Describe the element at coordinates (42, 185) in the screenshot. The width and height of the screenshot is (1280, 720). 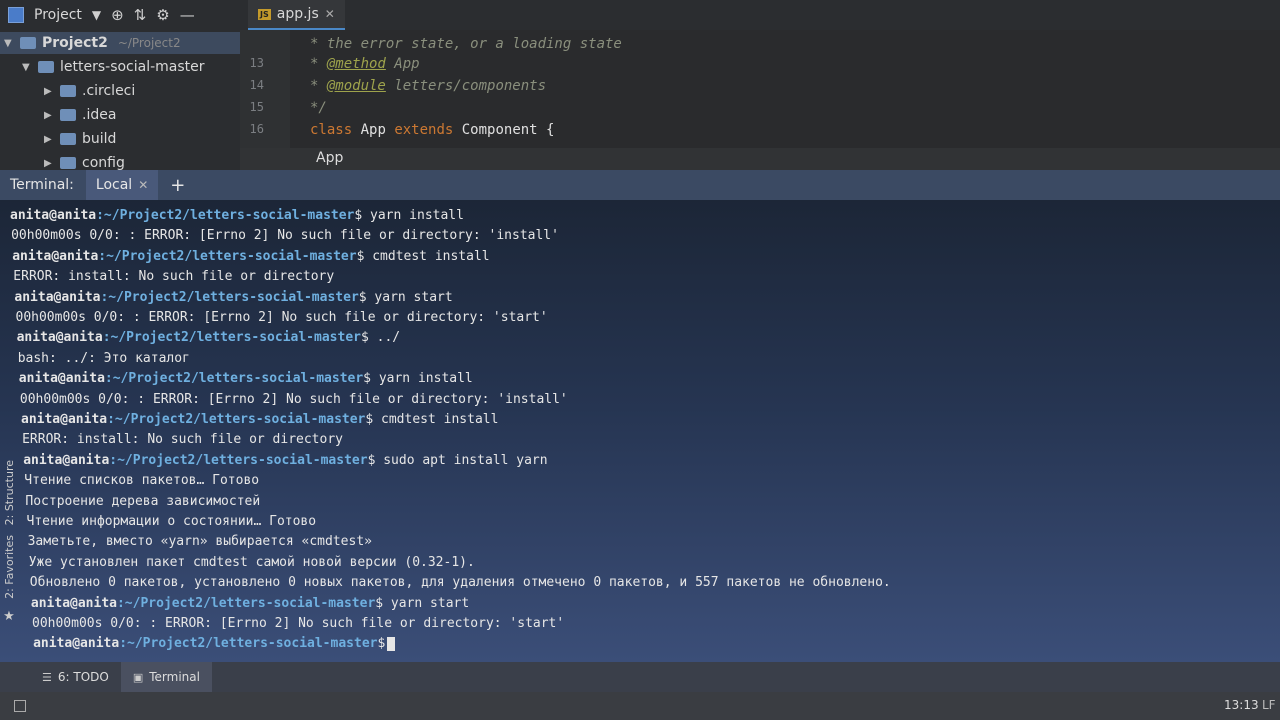
I see `terminal-label: Terminal:` at that location.